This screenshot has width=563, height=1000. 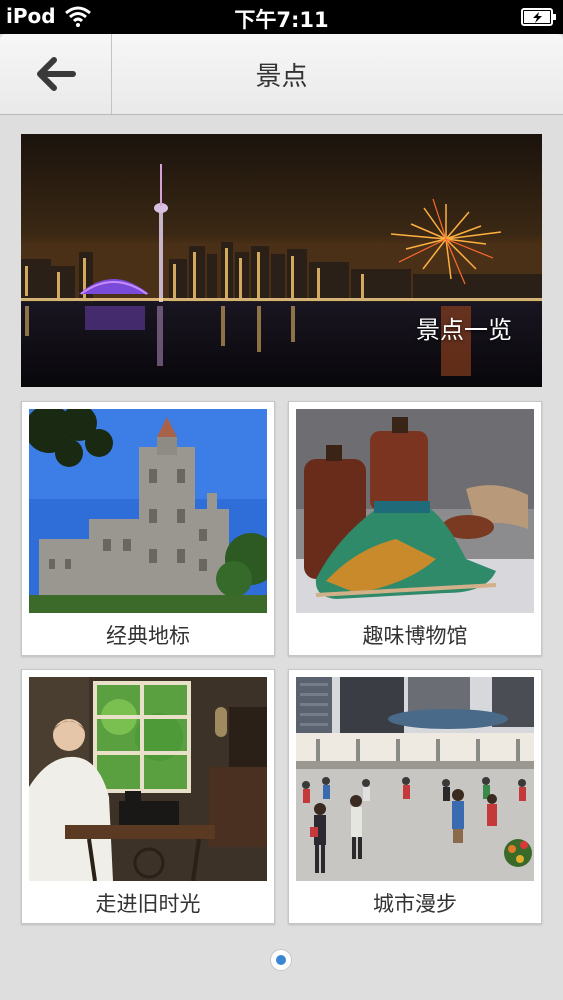 I want to click on city-plaza-photo, so click(x=415, y=779).